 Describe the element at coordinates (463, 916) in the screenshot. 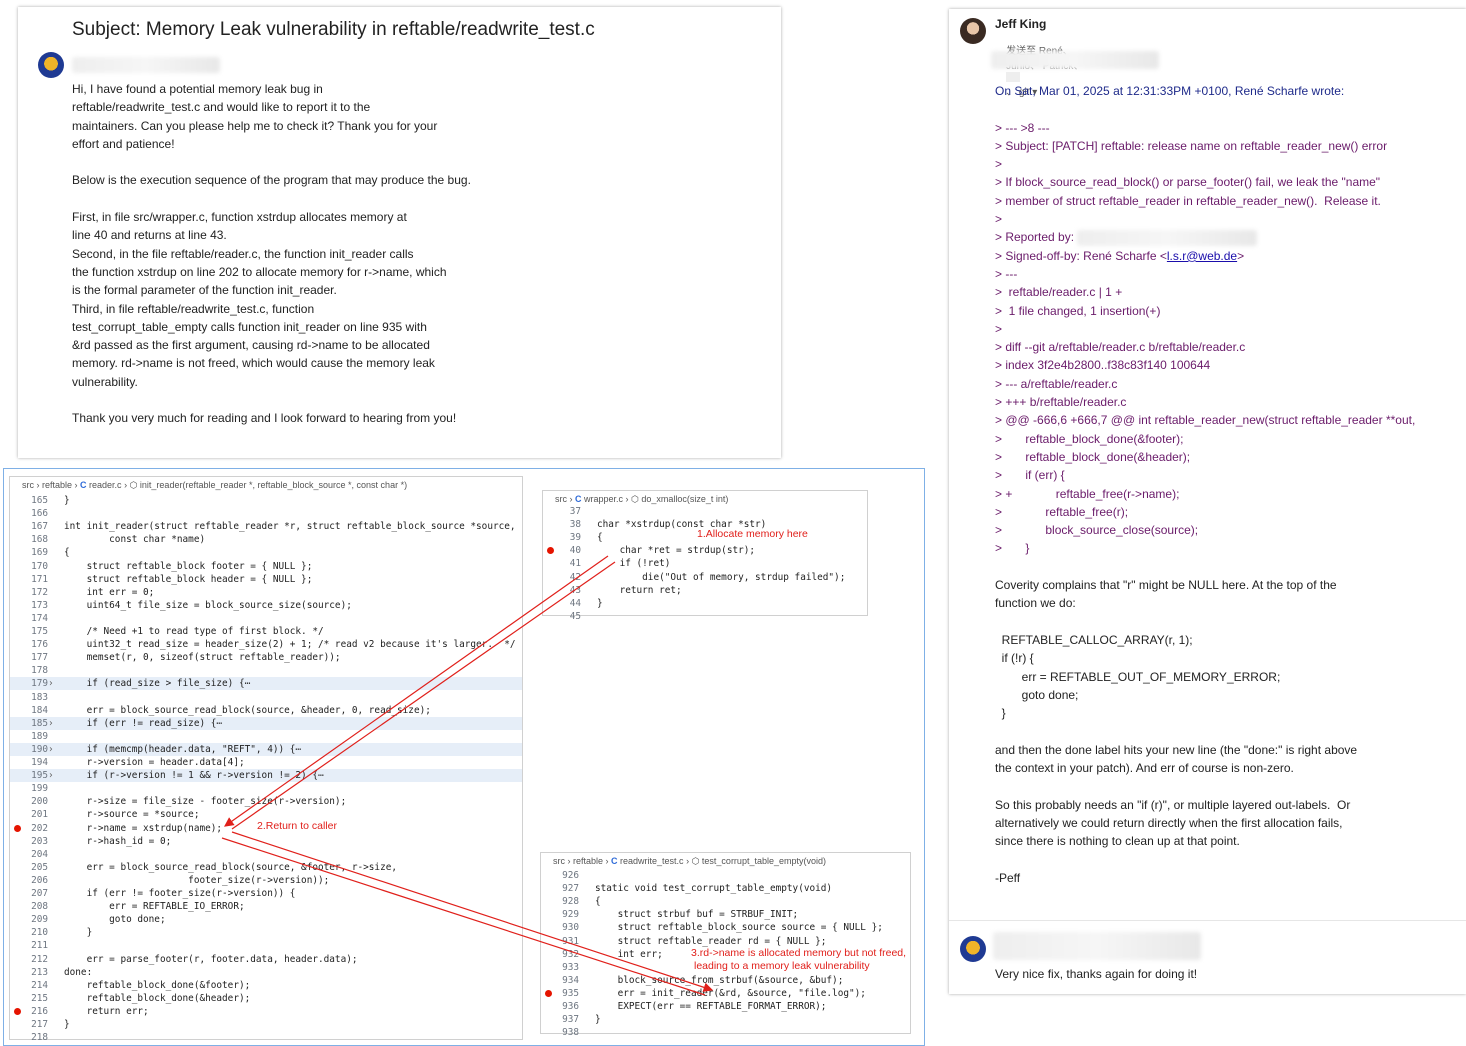

I see `arrow-test-leak` at that location.